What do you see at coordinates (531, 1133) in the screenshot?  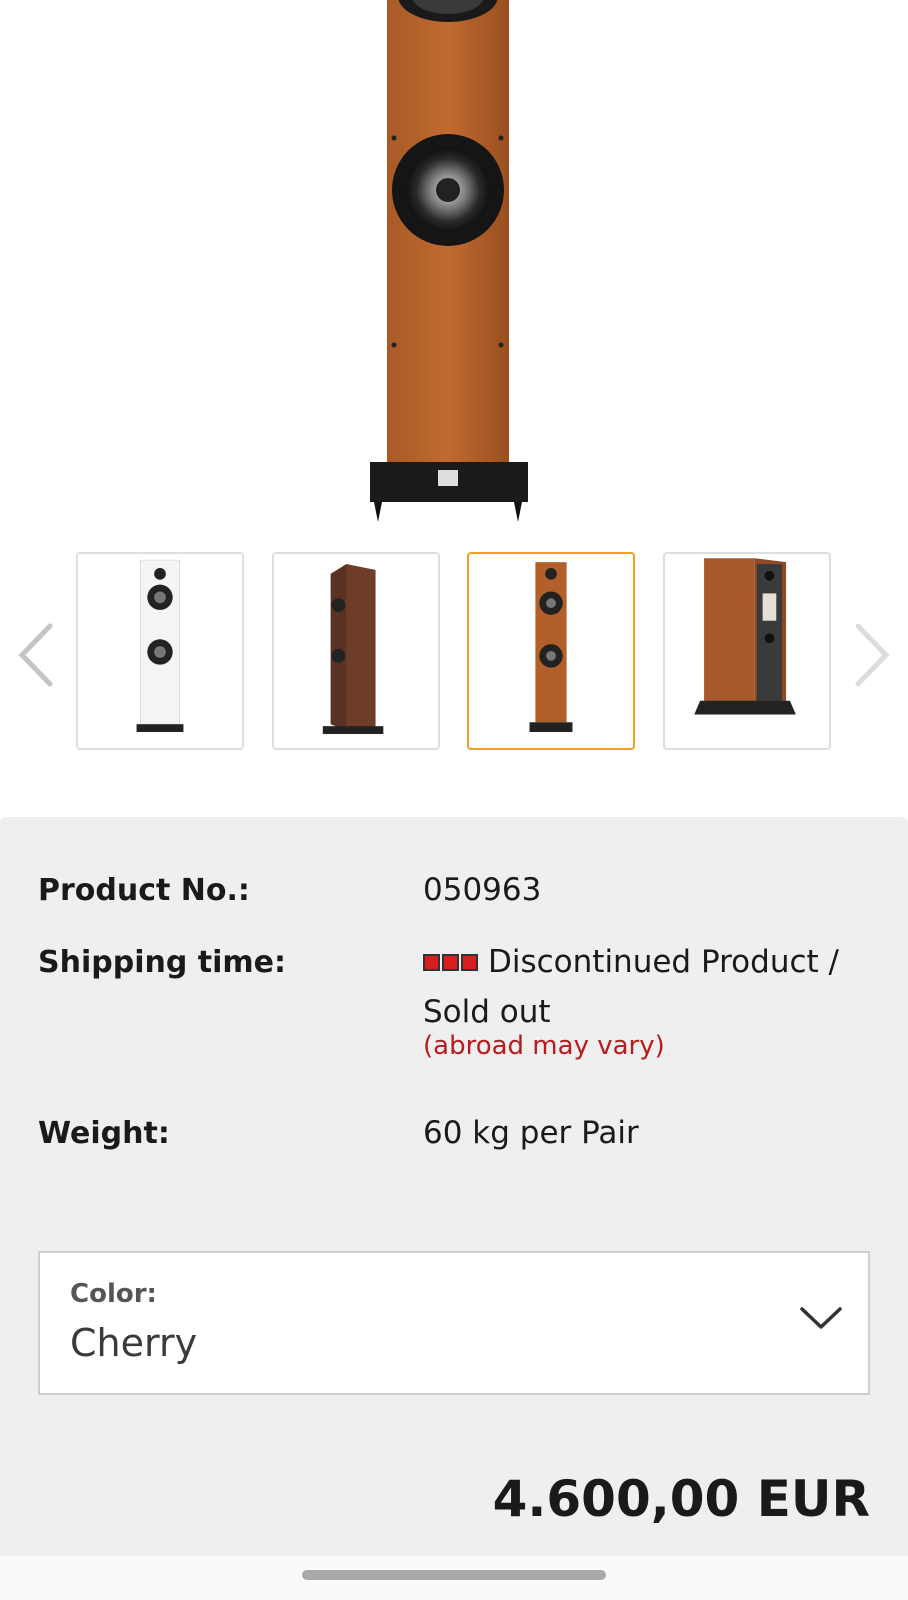 I see `weight-value: 60 kg per Pair` at bounding box center [531, 1133].